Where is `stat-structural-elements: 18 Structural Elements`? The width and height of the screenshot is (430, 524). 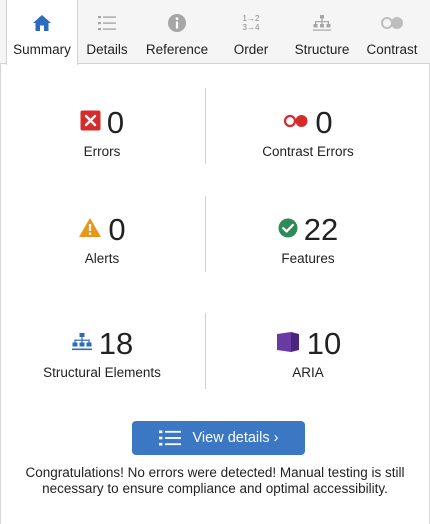
stat-structural-elements: 18 Structural Elements is located at coordinates (102, 353).